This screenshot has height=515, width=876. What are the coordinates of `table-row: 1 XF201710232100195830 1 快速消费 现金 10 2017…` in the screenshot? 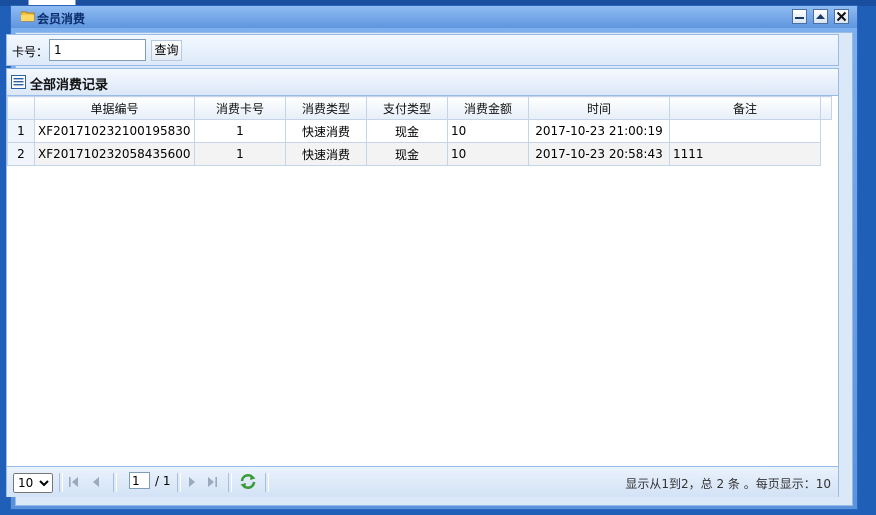 It's located at (419, 131).